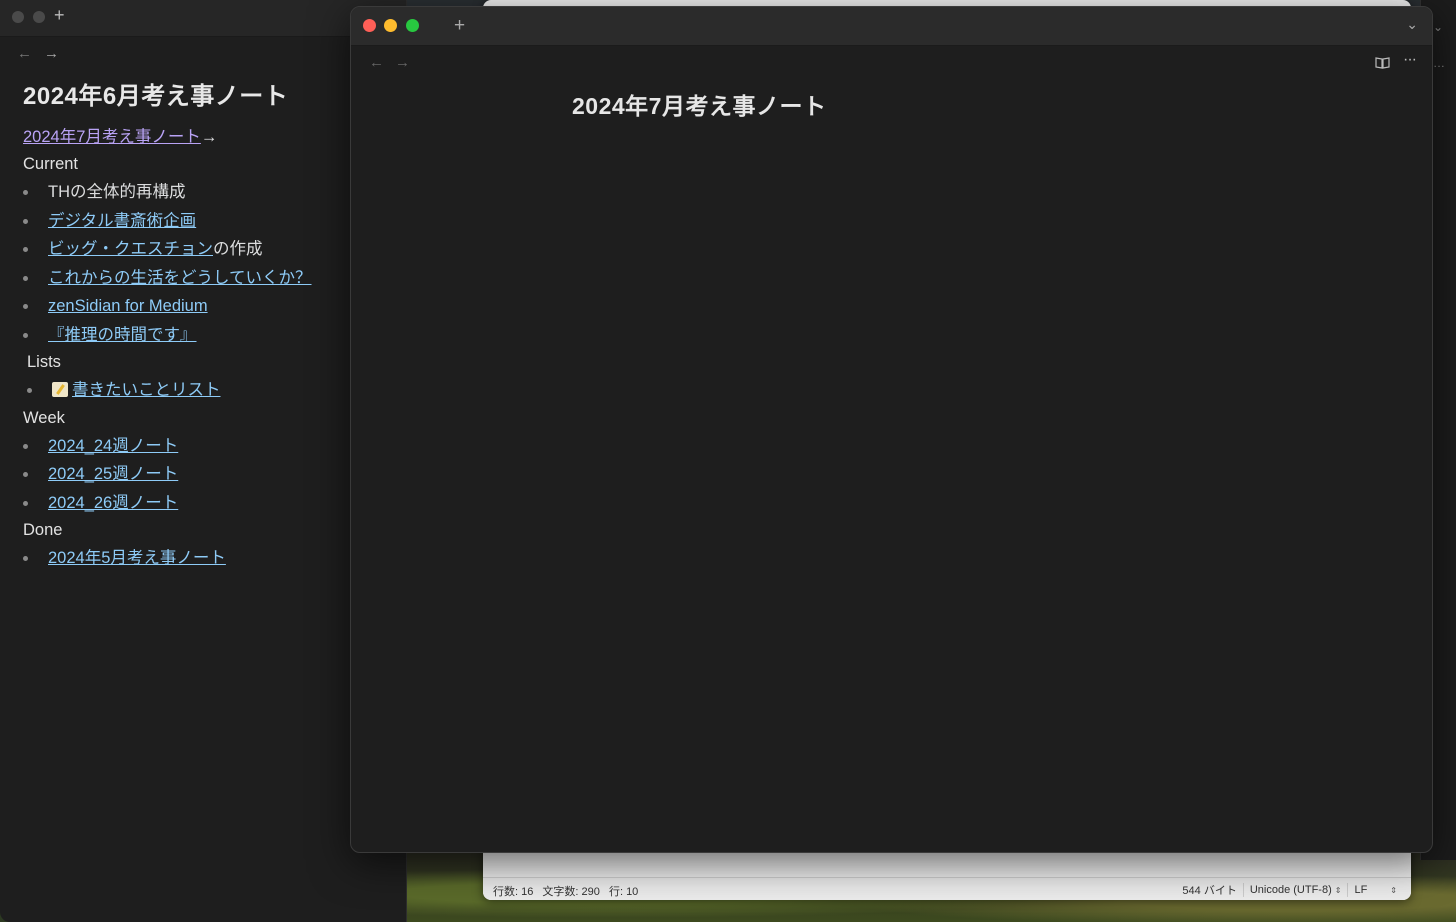  Describe the element at coordinates (1382, 63) in the screenshot. I see `book-open-icon` at that location.